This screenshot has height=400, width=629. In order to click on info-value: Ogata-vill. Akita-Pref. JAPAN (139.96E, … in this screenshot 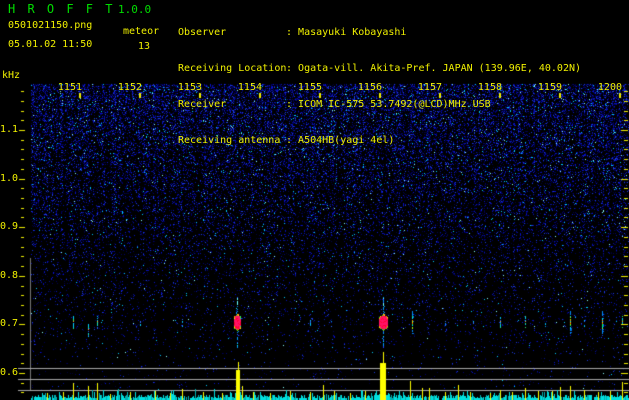, I will do `click(440, 68)`.